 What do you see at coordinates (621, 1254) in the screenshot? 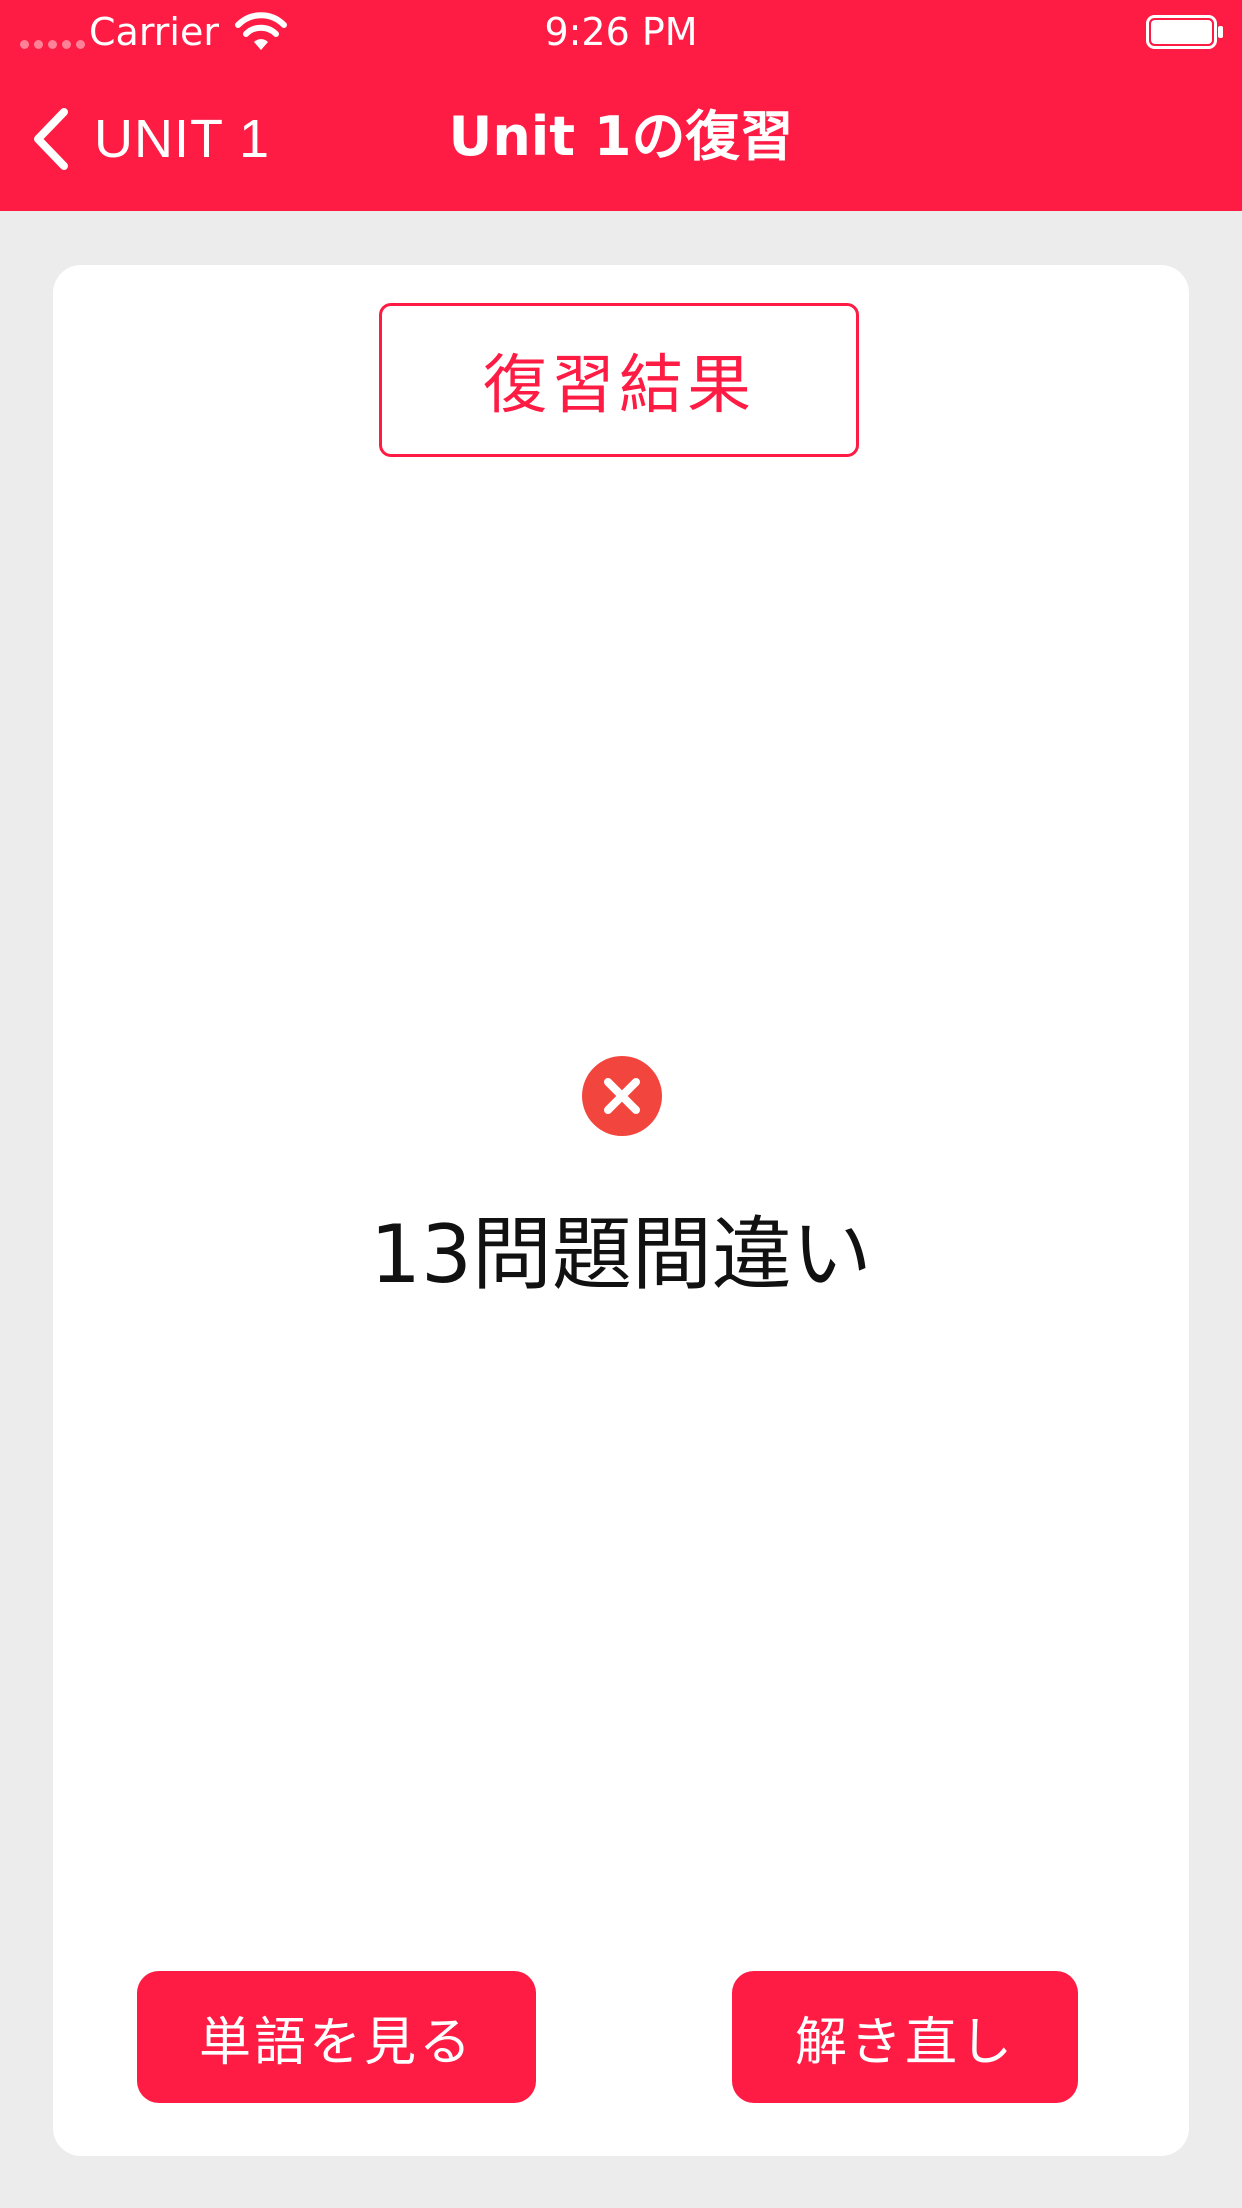
I see `wrong-count-message: 13問題間違い` at bounding box center [621, 1254].